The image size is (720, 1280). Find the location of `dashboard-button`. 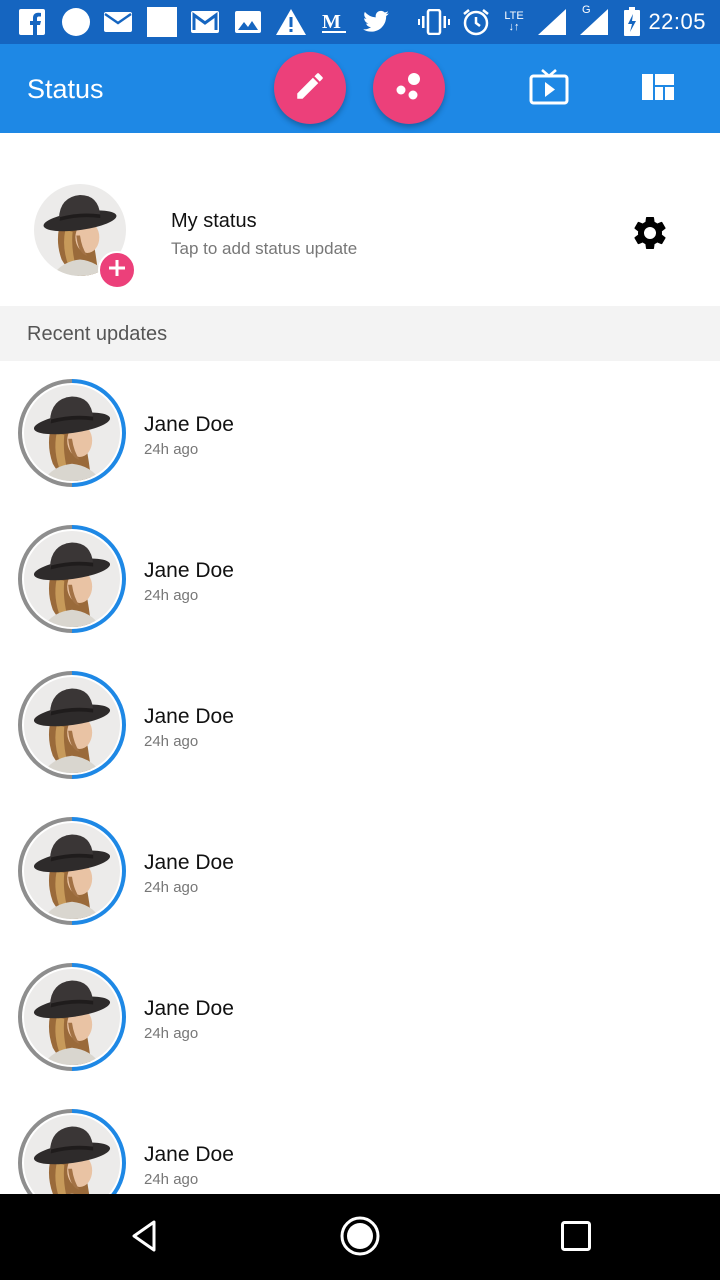

dashboard-button is located at coordinates (658, 89).